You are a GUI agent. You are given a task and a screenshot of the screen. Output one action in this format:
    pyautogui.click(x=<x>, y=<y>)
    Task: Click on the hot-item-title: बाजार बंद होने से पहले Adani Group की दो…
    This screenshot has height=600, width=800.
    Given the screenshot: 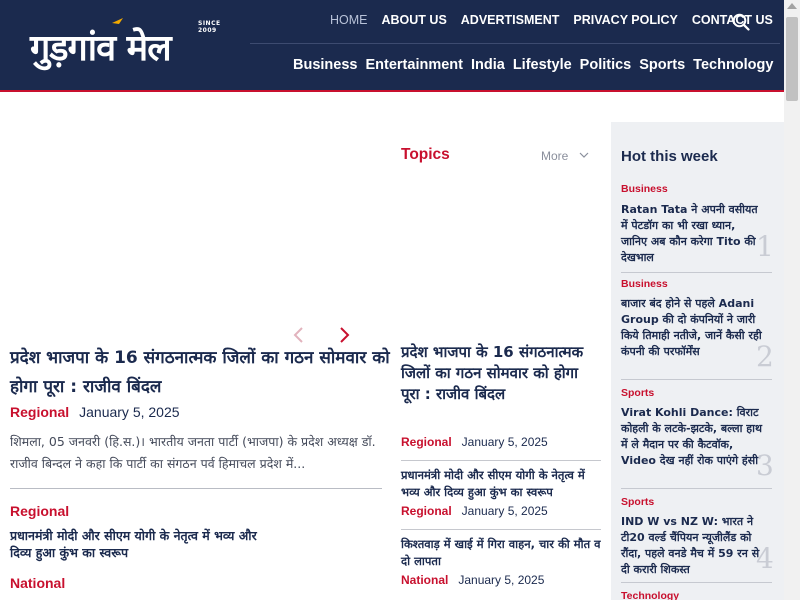 What is the action you would take?
    pyautogui.click(x=692, y=328)
    